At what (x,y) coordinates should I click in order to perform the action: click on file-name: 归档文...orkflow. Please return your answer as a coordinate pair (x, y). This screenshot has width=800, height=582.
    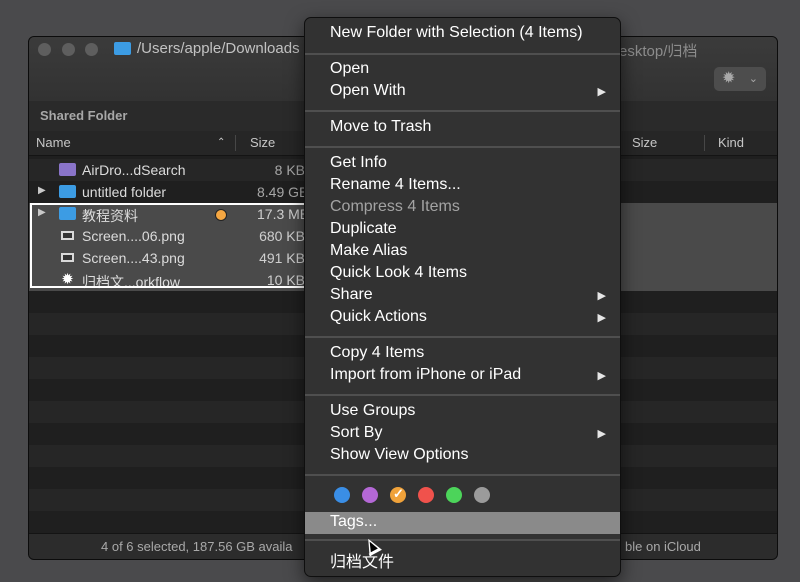
    Looking at the image, I should click on (131, 282).